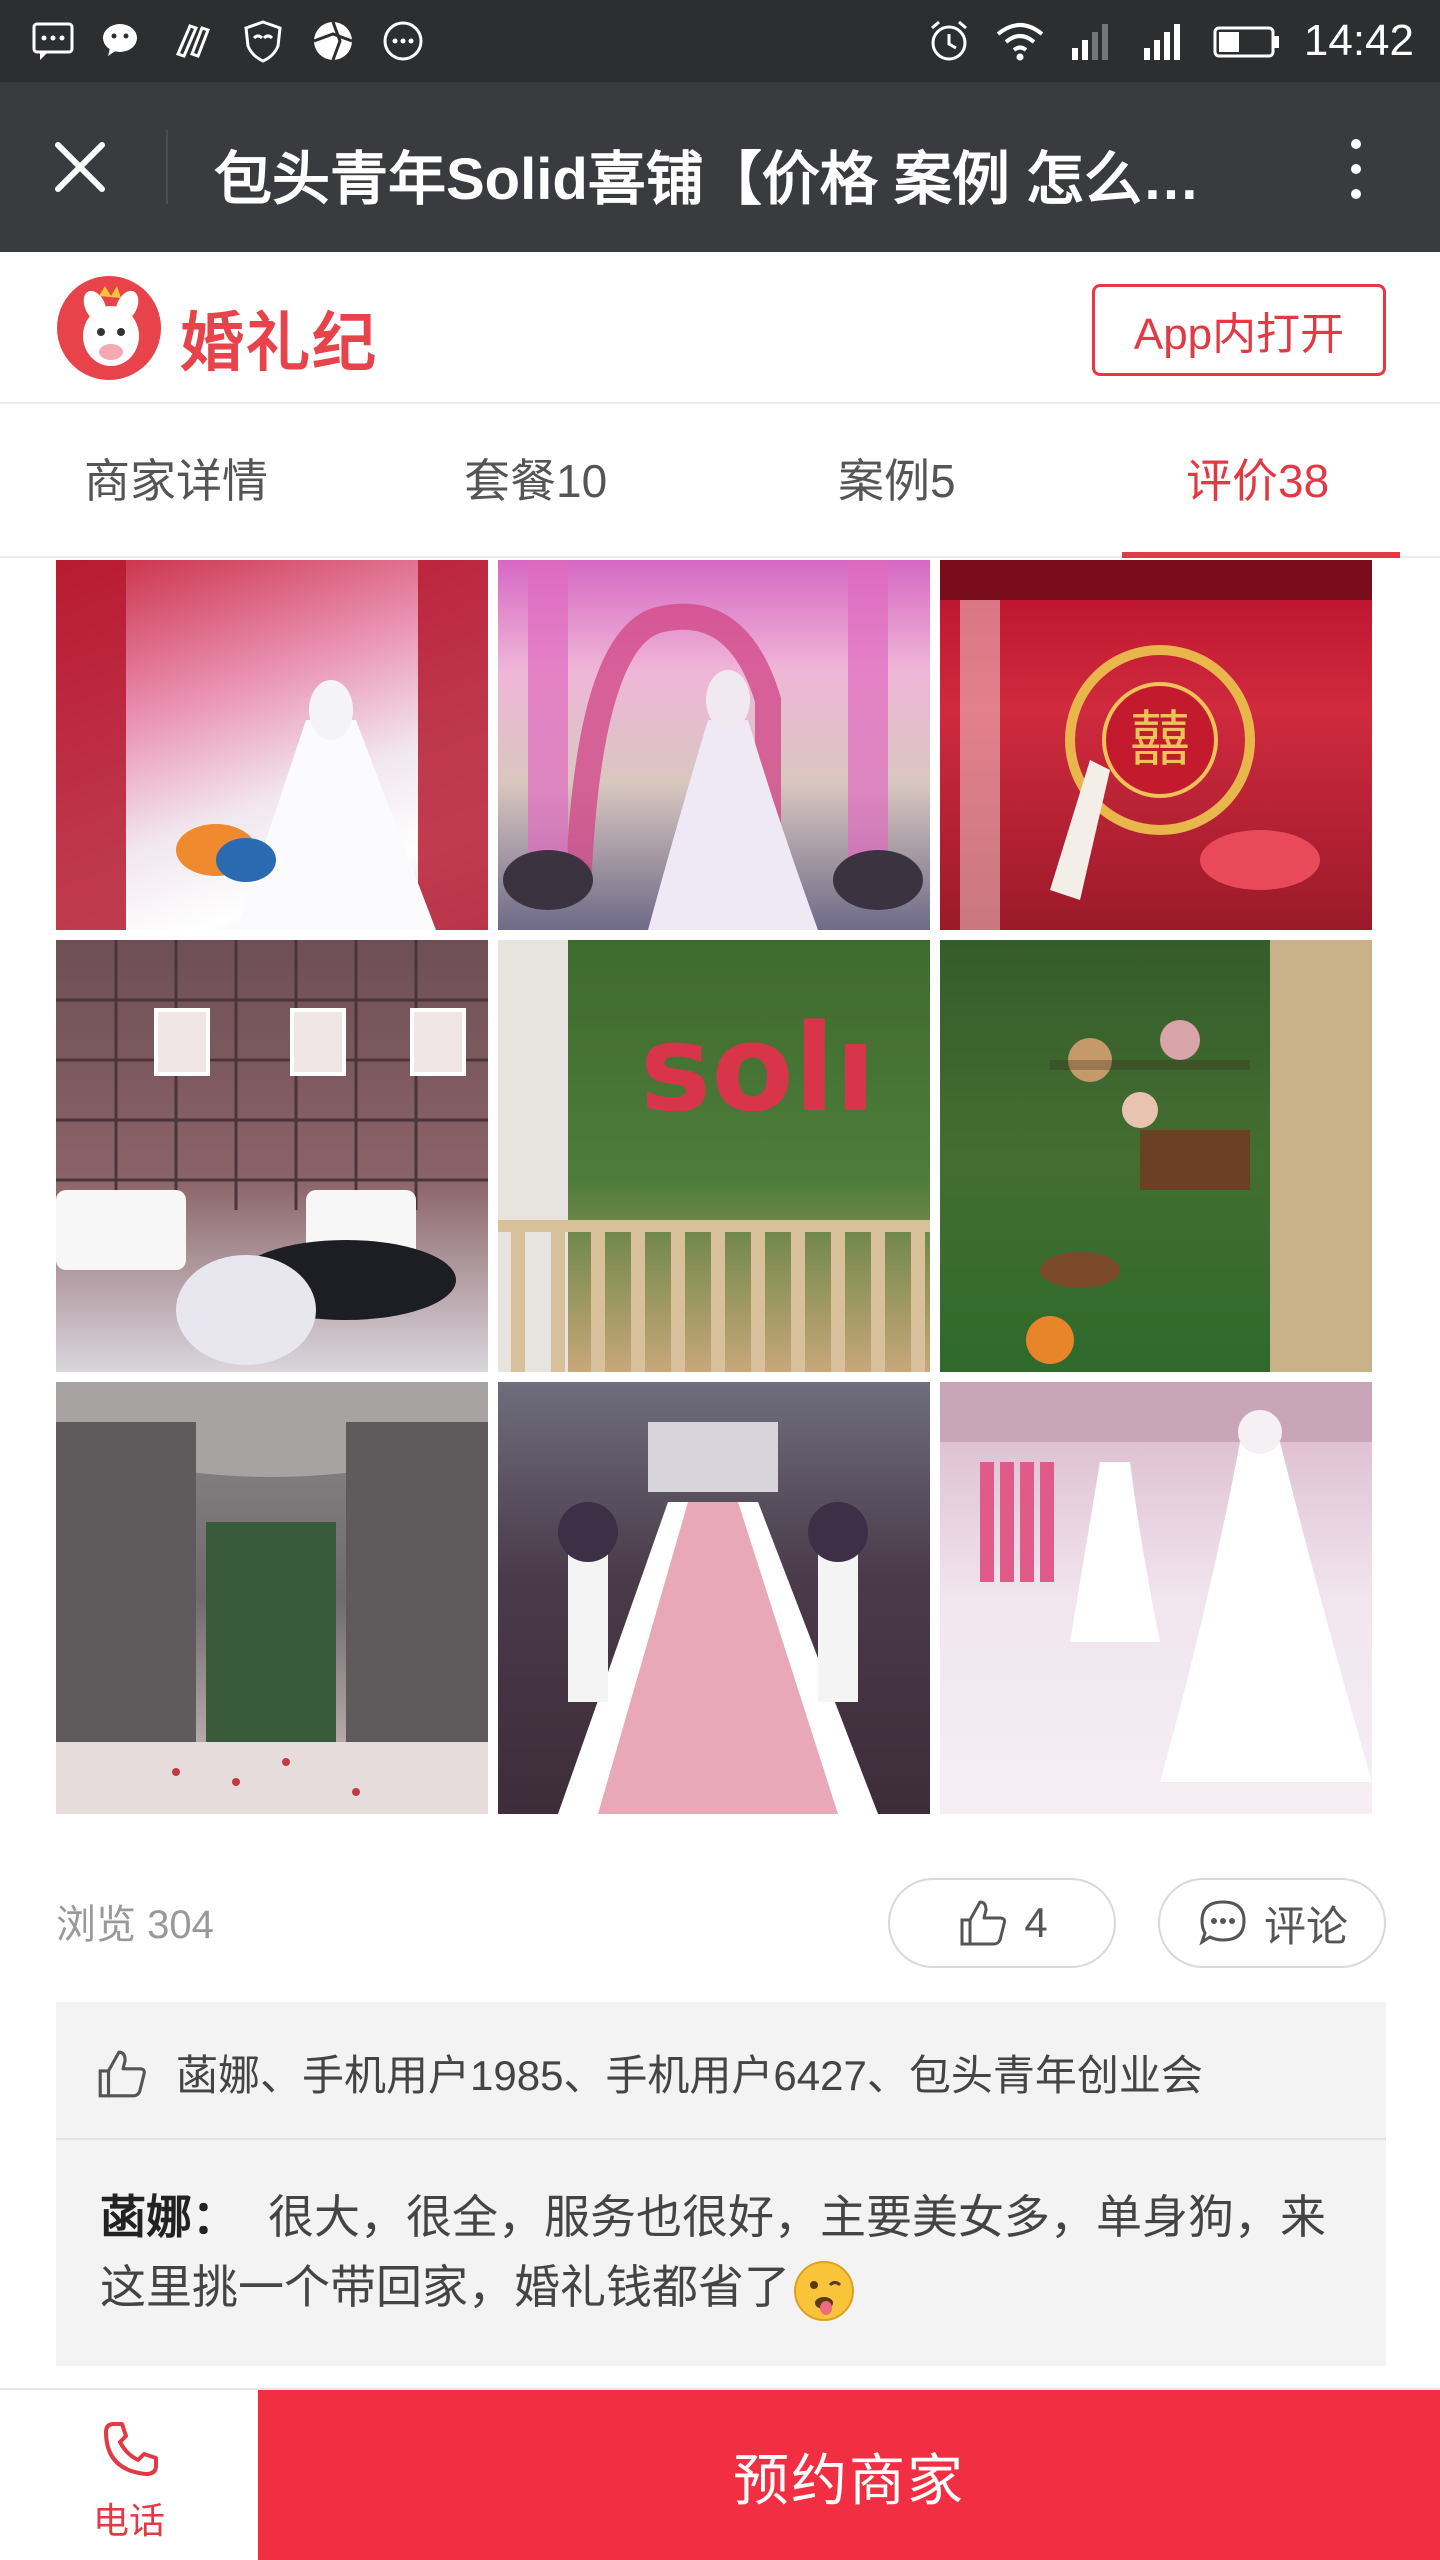 The image size is (1440, 2560). I want to click on like-count: 4, so click(1036, 1922).